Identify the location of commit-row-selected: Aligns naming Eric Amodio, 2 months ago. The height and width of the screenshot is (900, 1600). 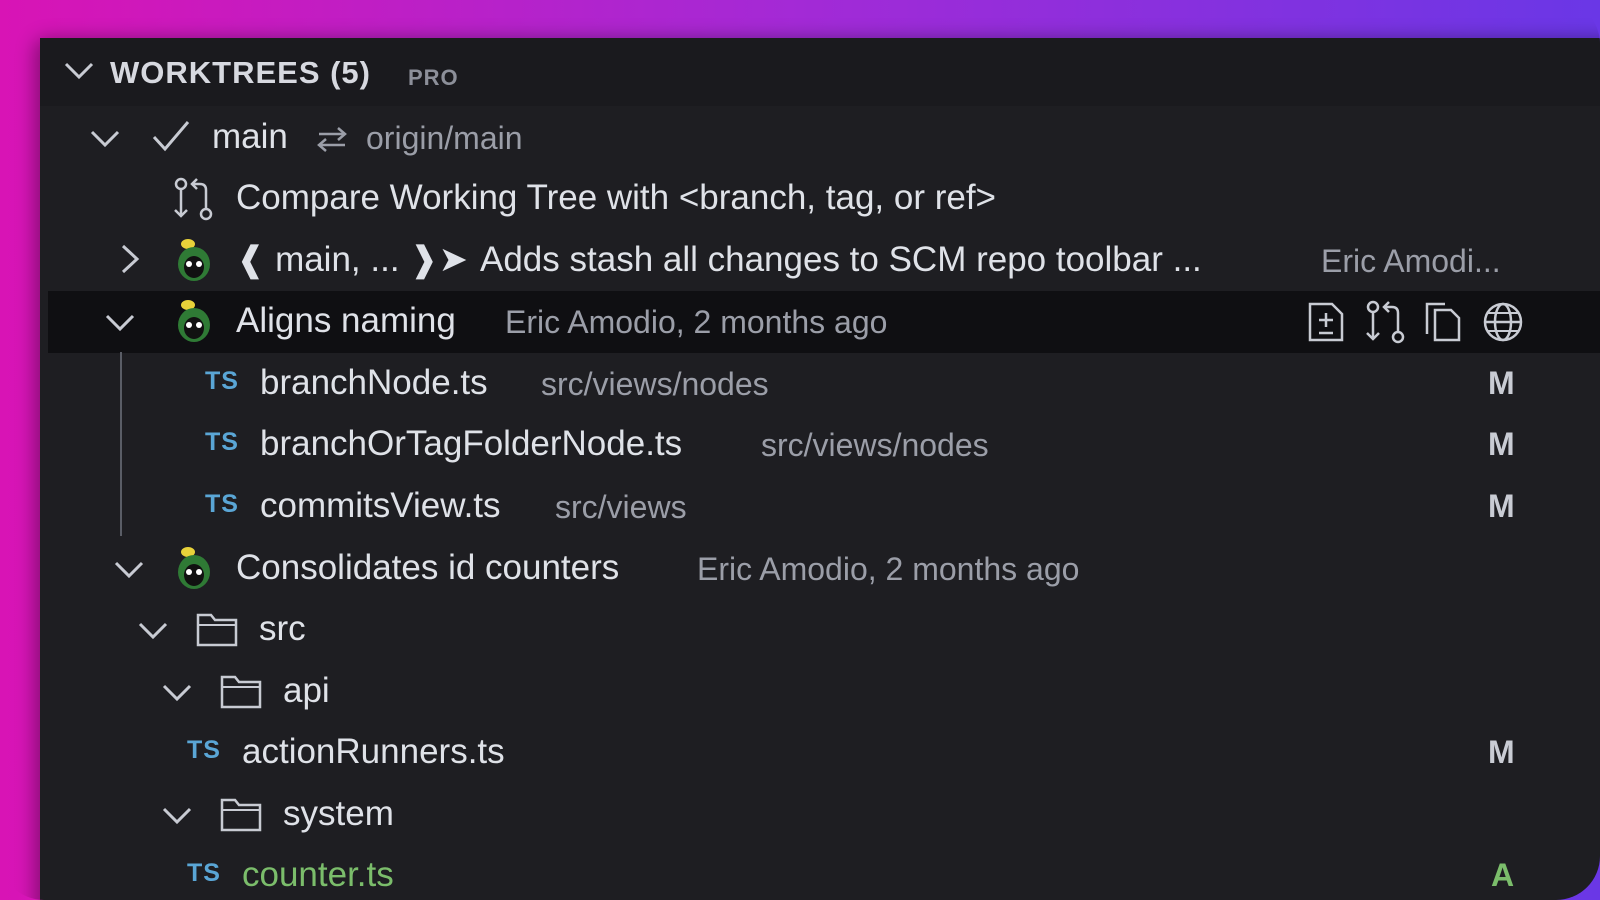
(824, 322).